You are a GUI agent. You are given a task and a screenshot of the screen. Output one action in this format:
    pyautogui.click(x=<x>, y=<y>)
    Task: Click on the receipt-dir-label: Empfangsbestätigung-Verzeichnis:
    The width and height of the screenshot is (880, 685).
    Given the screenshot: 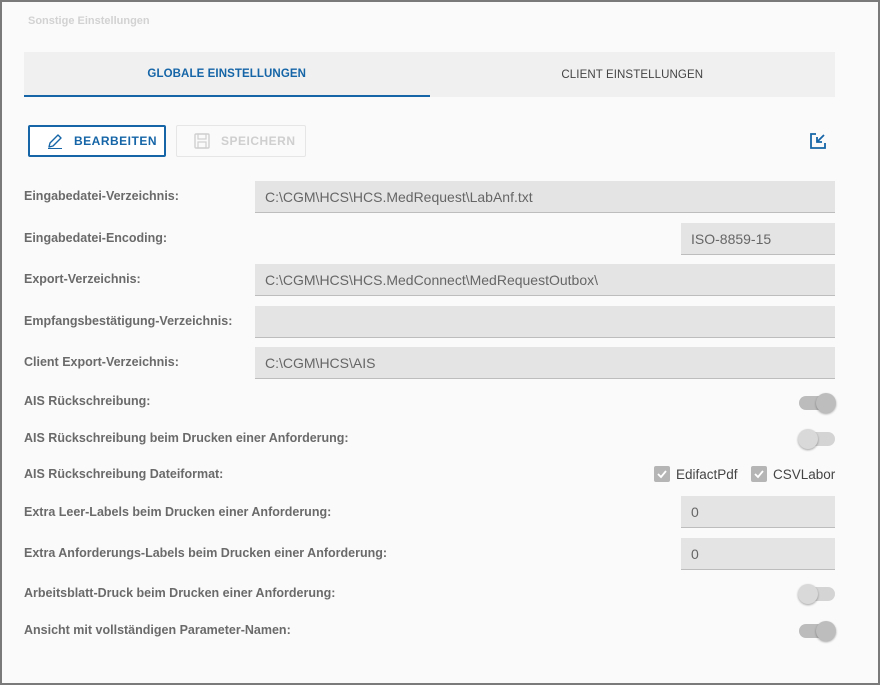 What is the action you would take?
    pyautogui.click(x=128, y=321)
    